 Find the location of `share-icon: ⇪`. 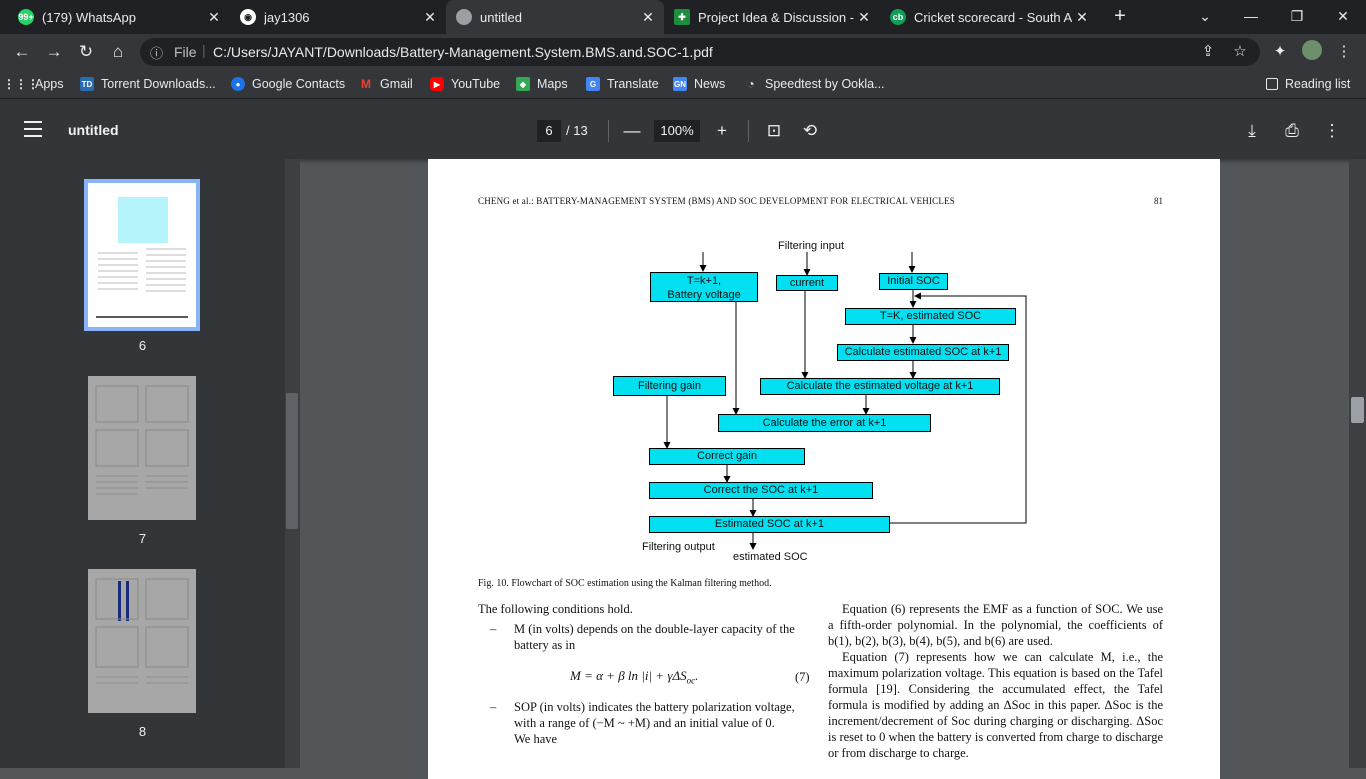

share-icon: ⇪ is located at coordinates (1208, 52).